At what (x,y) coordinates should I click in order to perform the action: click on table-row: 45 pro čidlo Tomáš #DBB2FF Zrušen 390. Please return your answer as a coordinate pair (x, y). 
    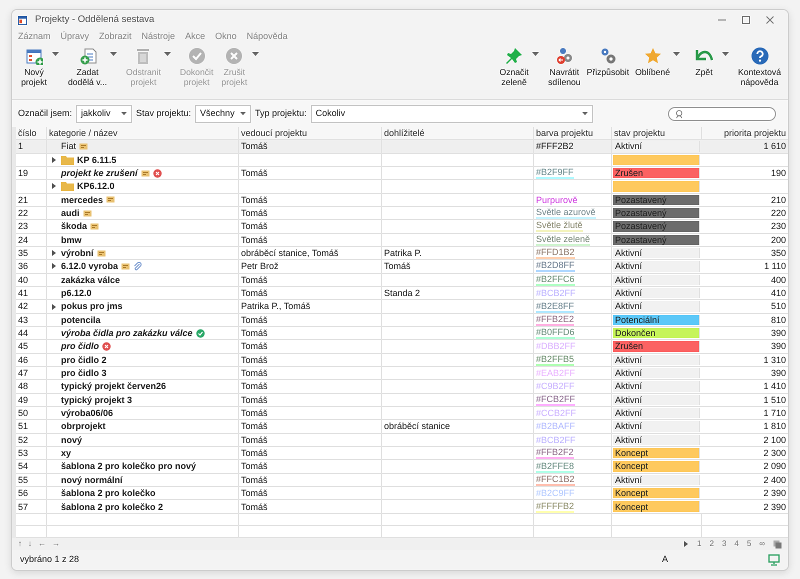
    Looking at the image, I should click on (402, 347).